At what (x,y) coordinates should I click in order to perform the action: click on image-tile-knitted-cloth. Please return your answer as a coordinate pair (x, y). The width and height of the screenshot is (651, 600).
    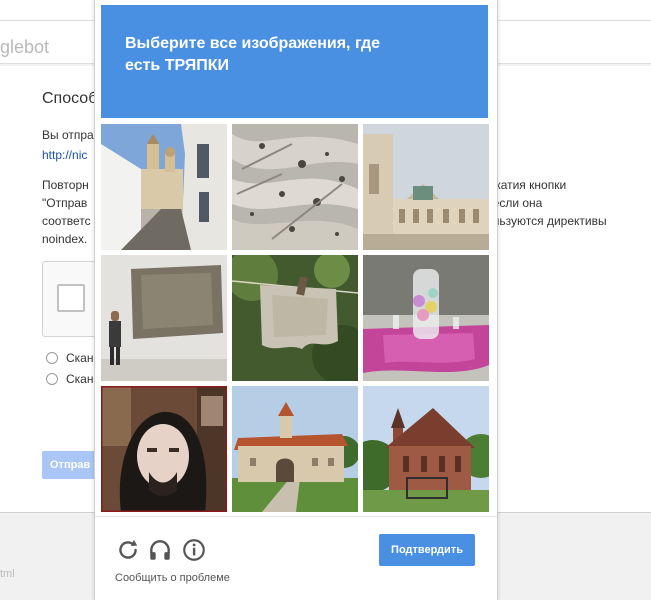
    Looking at the image, I should click on (295, 187).